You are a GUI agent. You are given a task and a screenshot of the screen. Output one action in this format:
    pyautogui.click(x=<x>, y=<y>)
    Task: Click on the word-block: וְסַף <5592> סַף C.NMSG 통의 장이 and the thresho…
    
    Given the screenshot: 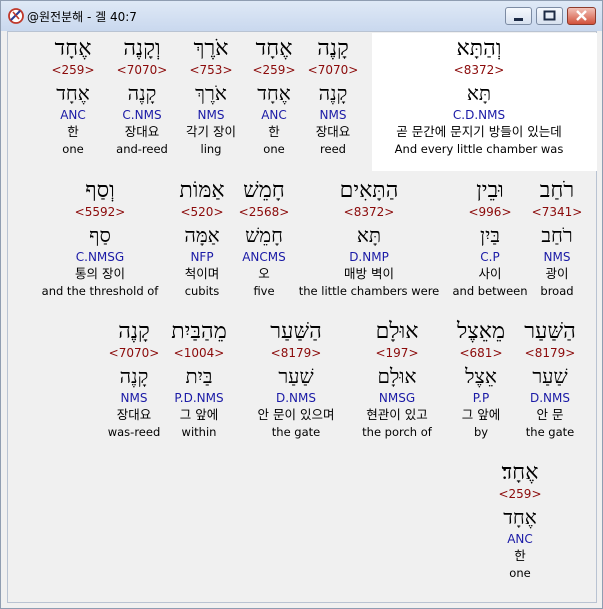 What is the action you would take?
    pyautogui.click(x=100, y=238)
    